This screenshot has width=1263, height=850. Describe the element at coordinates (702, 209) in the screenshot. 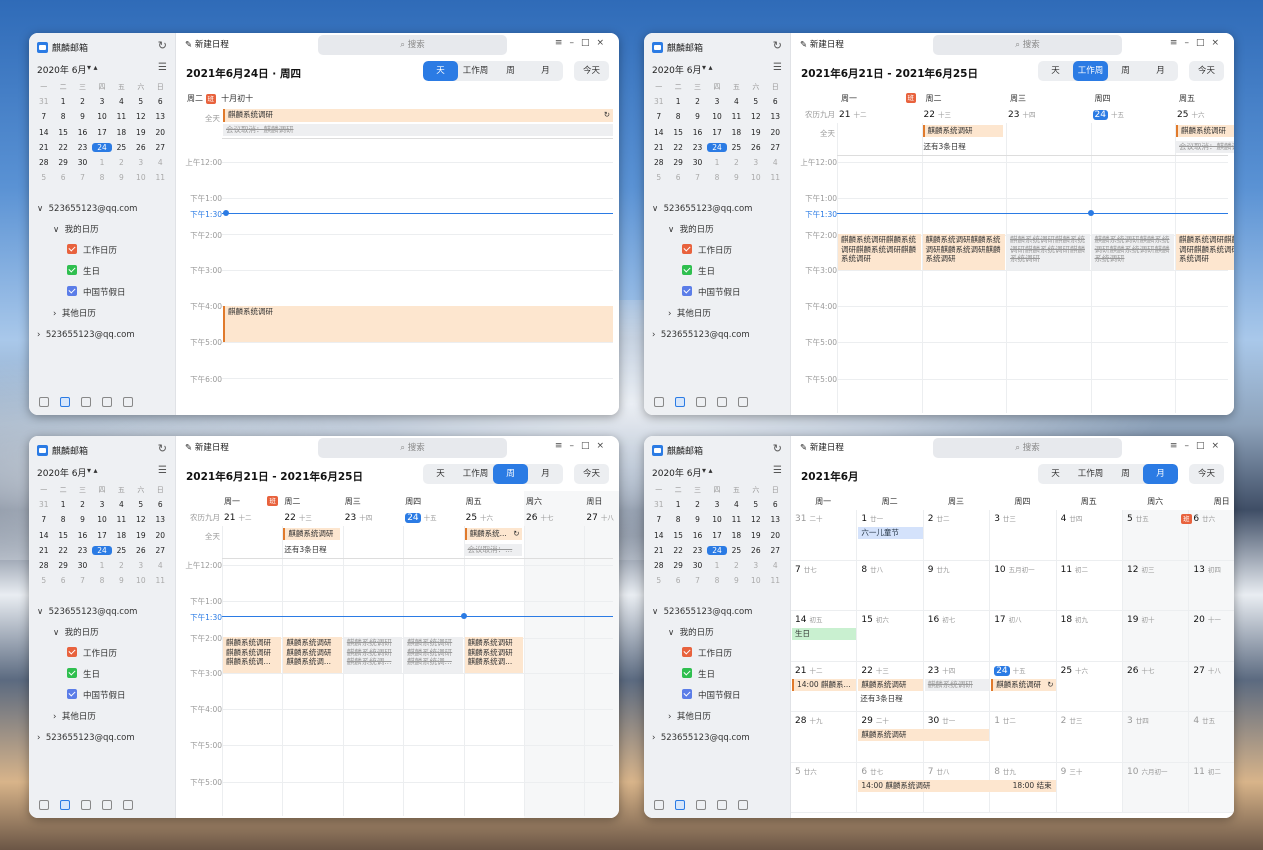

I see `account-expanded: ∨ 523655123@qq.com` at that location.